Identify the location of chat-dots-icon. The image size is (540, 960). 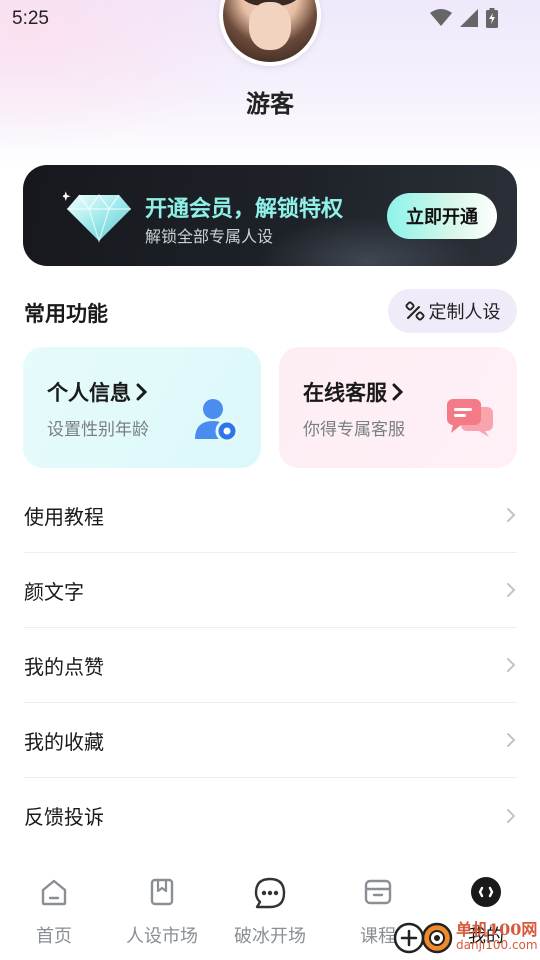
(270, 893).